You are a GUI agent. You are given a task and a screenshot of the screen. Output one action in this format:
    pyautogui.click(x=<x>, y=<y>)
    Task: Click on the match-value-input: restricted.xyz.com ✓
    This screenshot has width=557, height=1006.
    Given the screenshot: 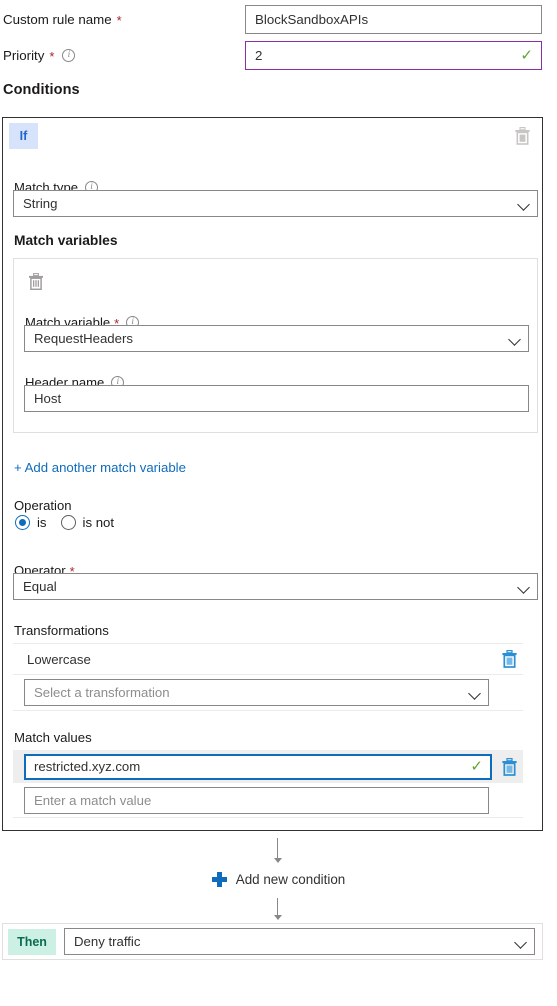 What is the action you would take?
    pyautogui.click(x=258, y=766)
    